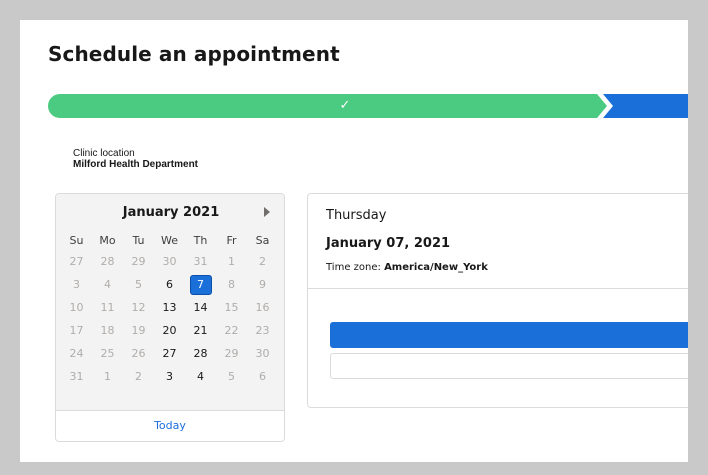 Image resolution: width=708 pixels, height=475 pixels. I want to click on weekday-header: We, so click(169, 240).